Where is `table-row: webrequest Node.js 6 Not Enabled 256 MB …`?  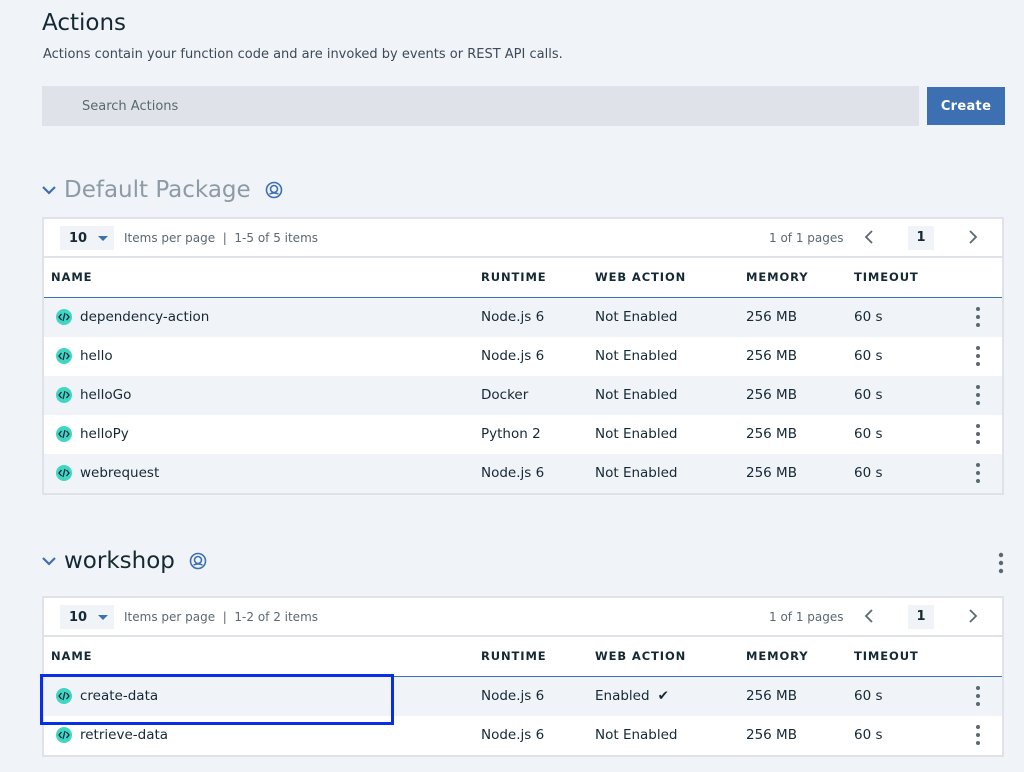 table-row: webrequest Node.js 6 Not Enabled 256 MB … is located at coordinates (523, 473).